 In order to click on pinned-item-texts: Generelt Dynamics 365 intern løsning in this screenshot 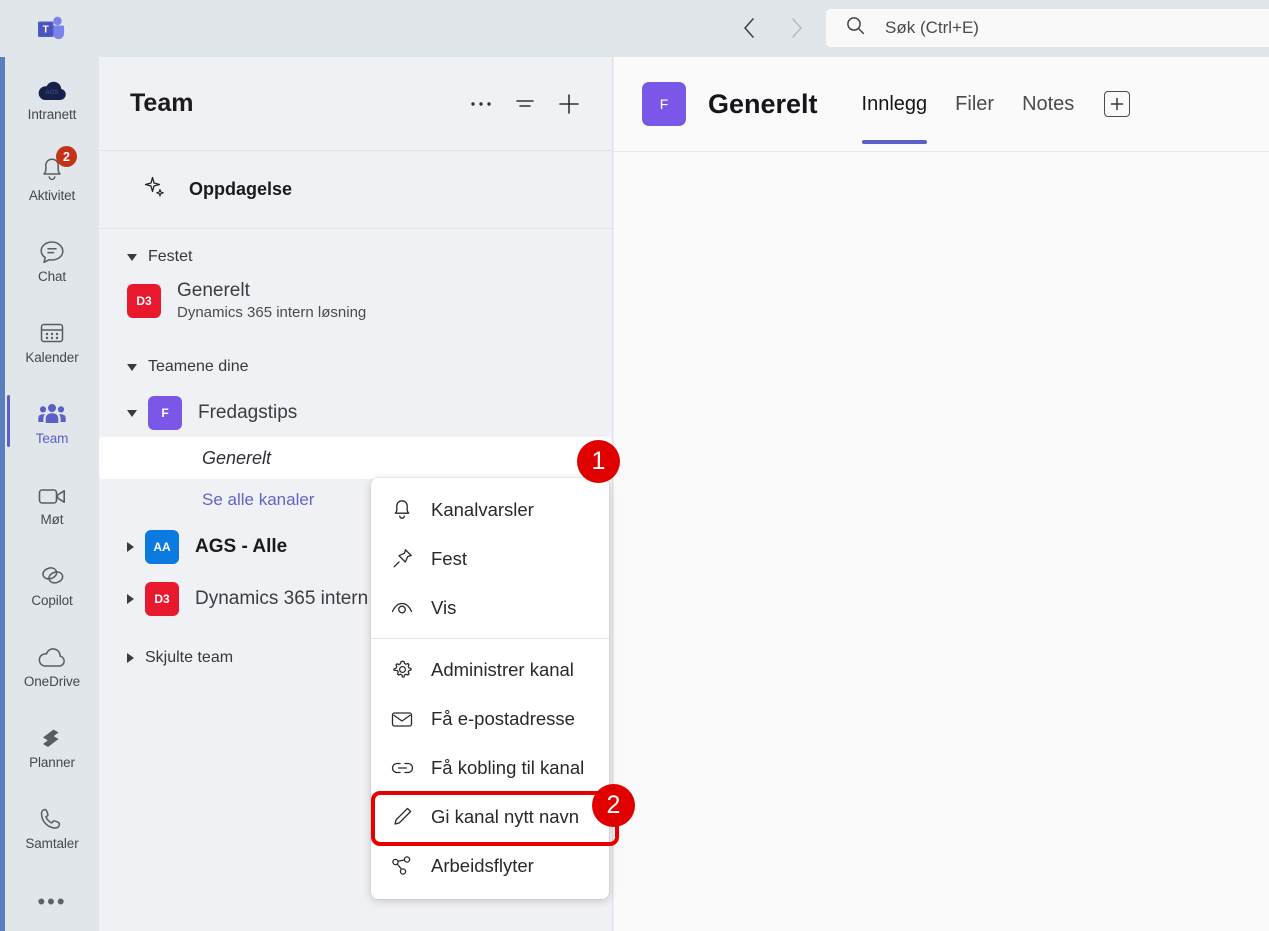, I will do `click(271, 300)`.